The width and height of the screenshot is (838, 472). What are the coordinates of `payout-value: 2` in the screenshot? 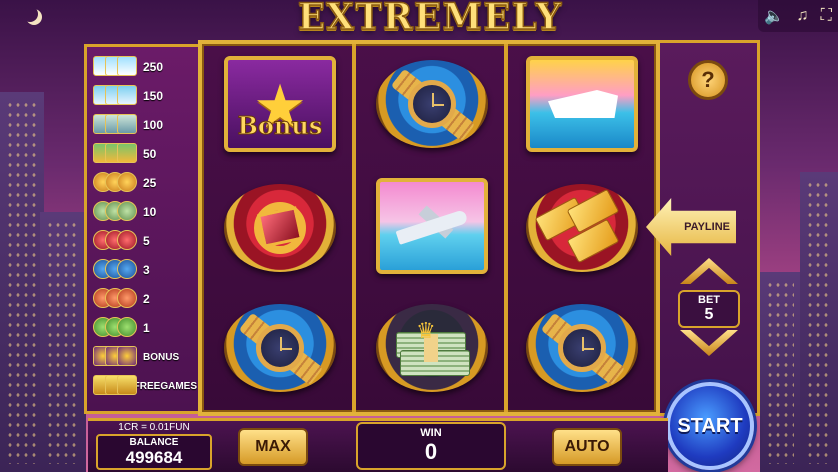 It's located at (146, 299).